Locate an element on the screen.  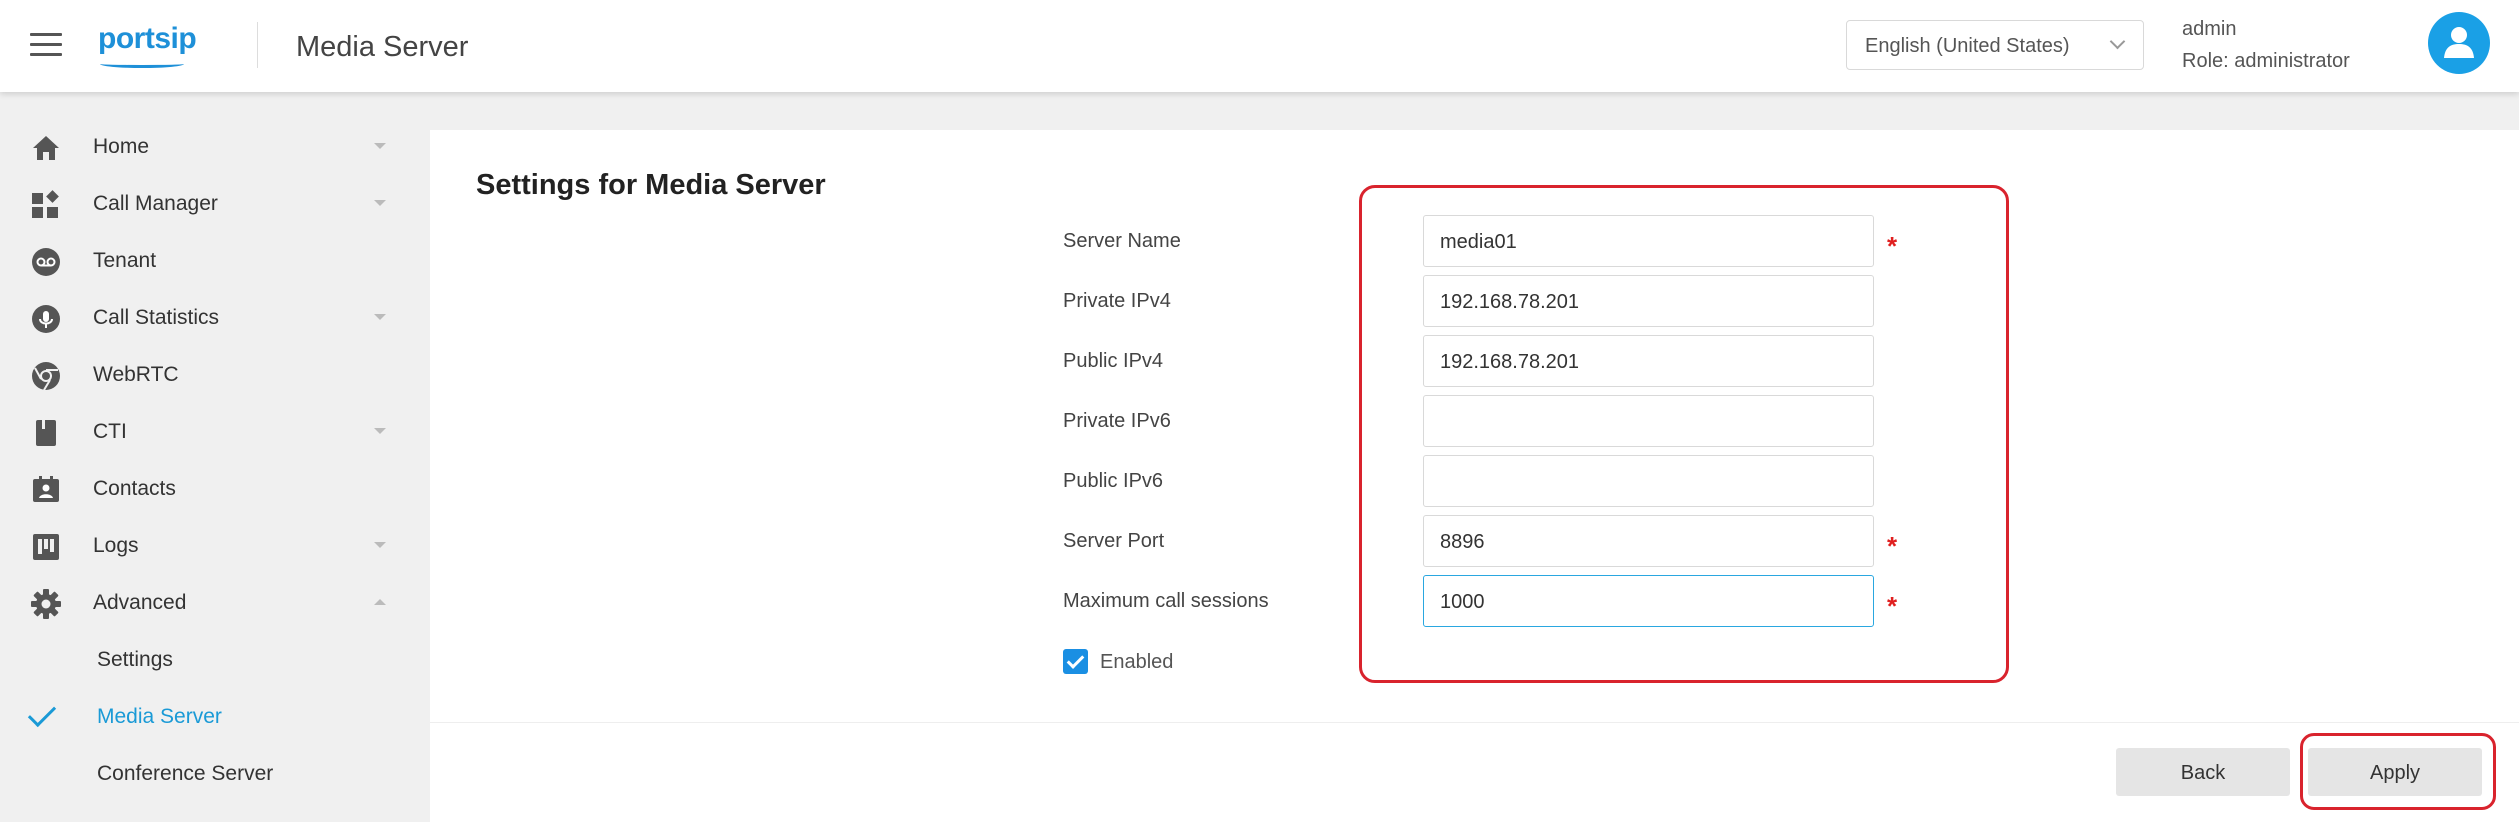
footer-divider is located at coordinates (1474, 722).